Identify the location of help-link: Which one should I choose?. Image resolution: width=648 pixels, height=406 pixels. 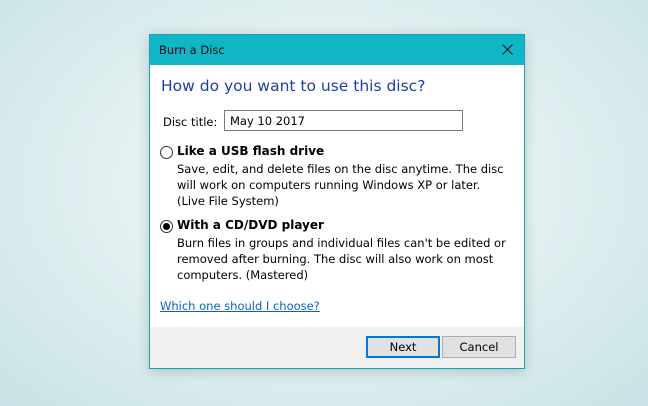
(240, 306).